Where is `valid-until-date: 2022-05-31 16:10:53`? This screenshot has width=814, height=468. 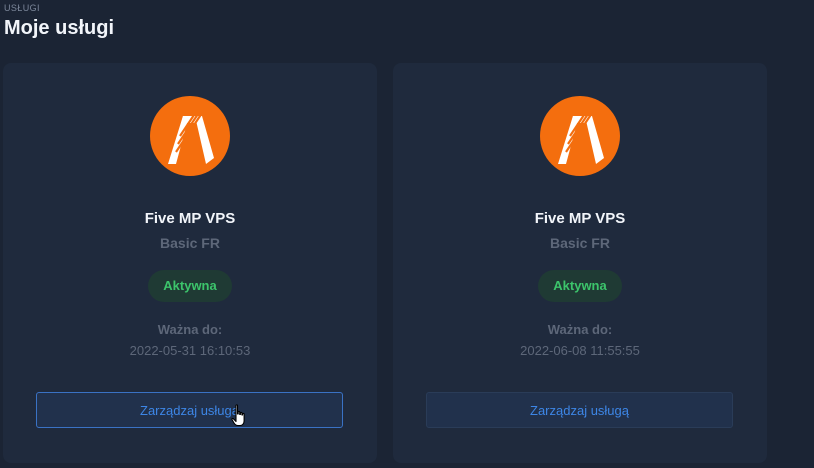
valid-until-date: 2022-05-31 16:10:53 is located at coordinates (190, 350).